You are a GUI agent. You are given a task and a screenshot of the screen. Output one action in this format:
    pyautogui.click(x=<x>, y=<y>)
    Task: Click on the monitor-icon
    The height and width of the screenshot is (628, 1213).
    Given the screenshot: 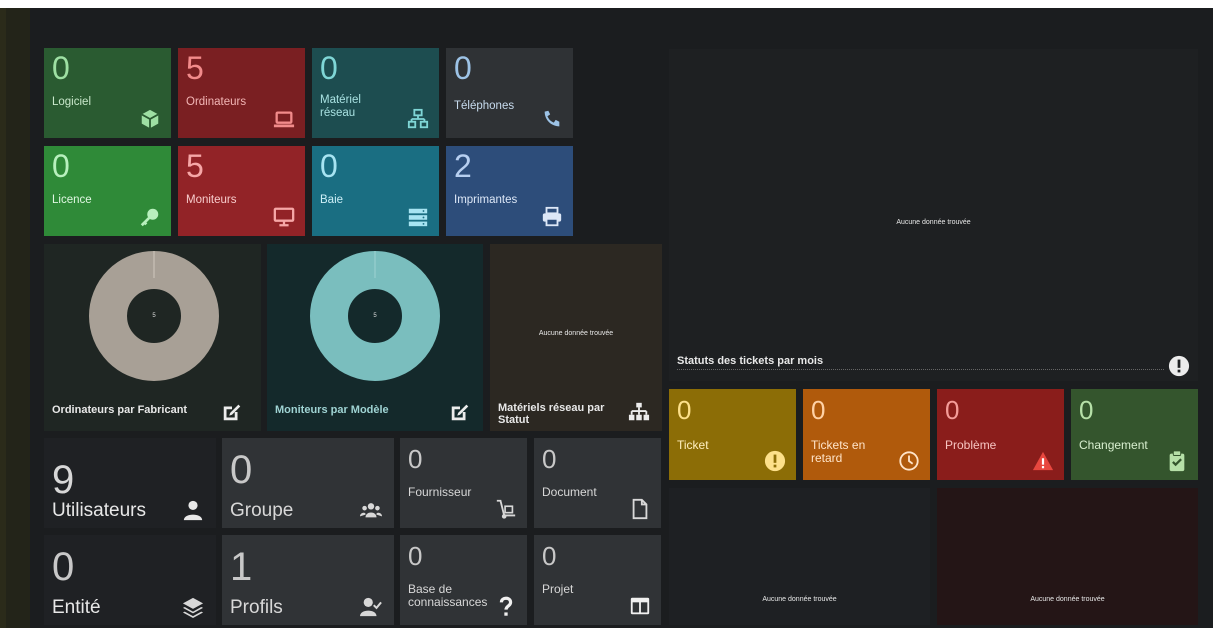 What is the action you would take?
    pyautogui.click(x=284, y=217)
    